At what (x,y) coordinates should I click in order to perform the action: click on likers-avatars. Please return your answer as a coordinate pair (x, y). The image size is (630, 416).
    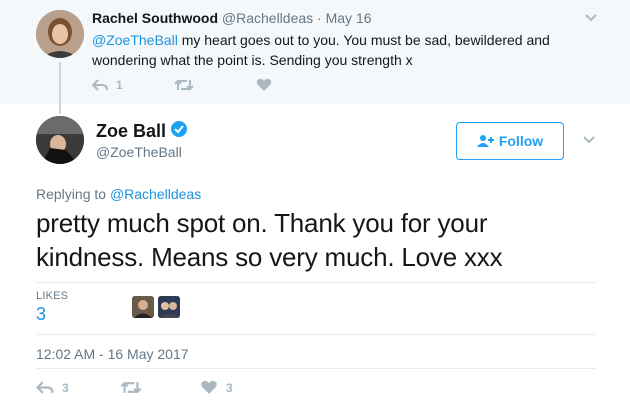
    Looking at the image, I should click on (158, 307).